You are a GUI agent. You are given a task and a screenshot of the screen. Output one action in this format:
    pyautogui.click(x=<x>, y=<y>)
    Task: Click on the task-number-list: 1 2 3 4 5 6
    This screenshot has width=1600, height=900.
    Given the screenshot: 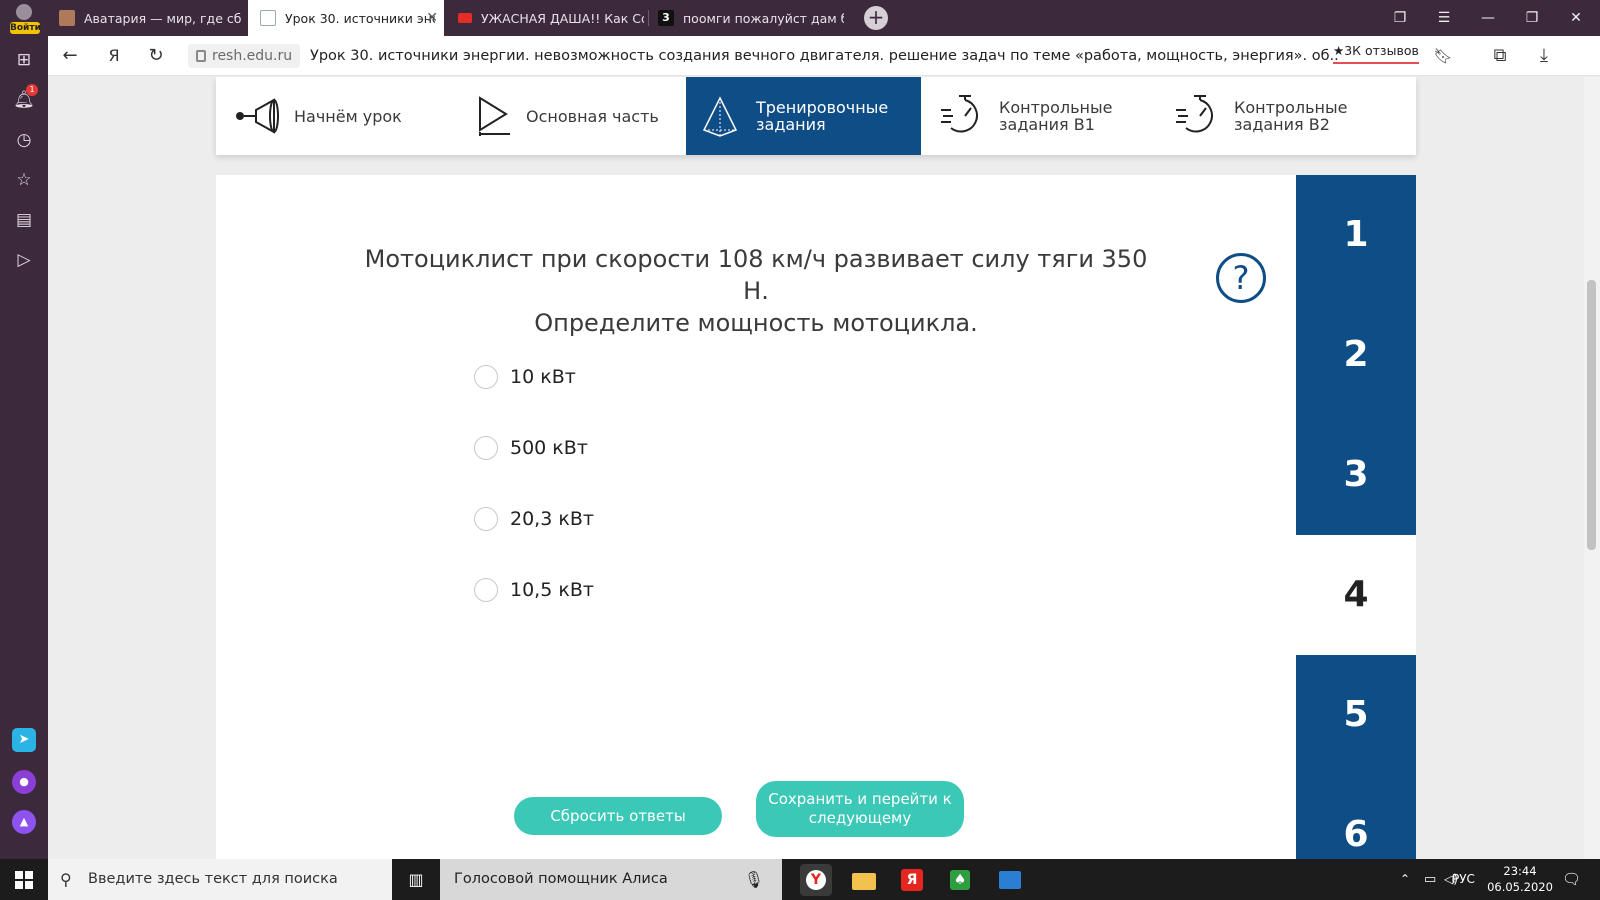 What is the action you would take?
    pyautogui.click(x=1356, y=517)
    